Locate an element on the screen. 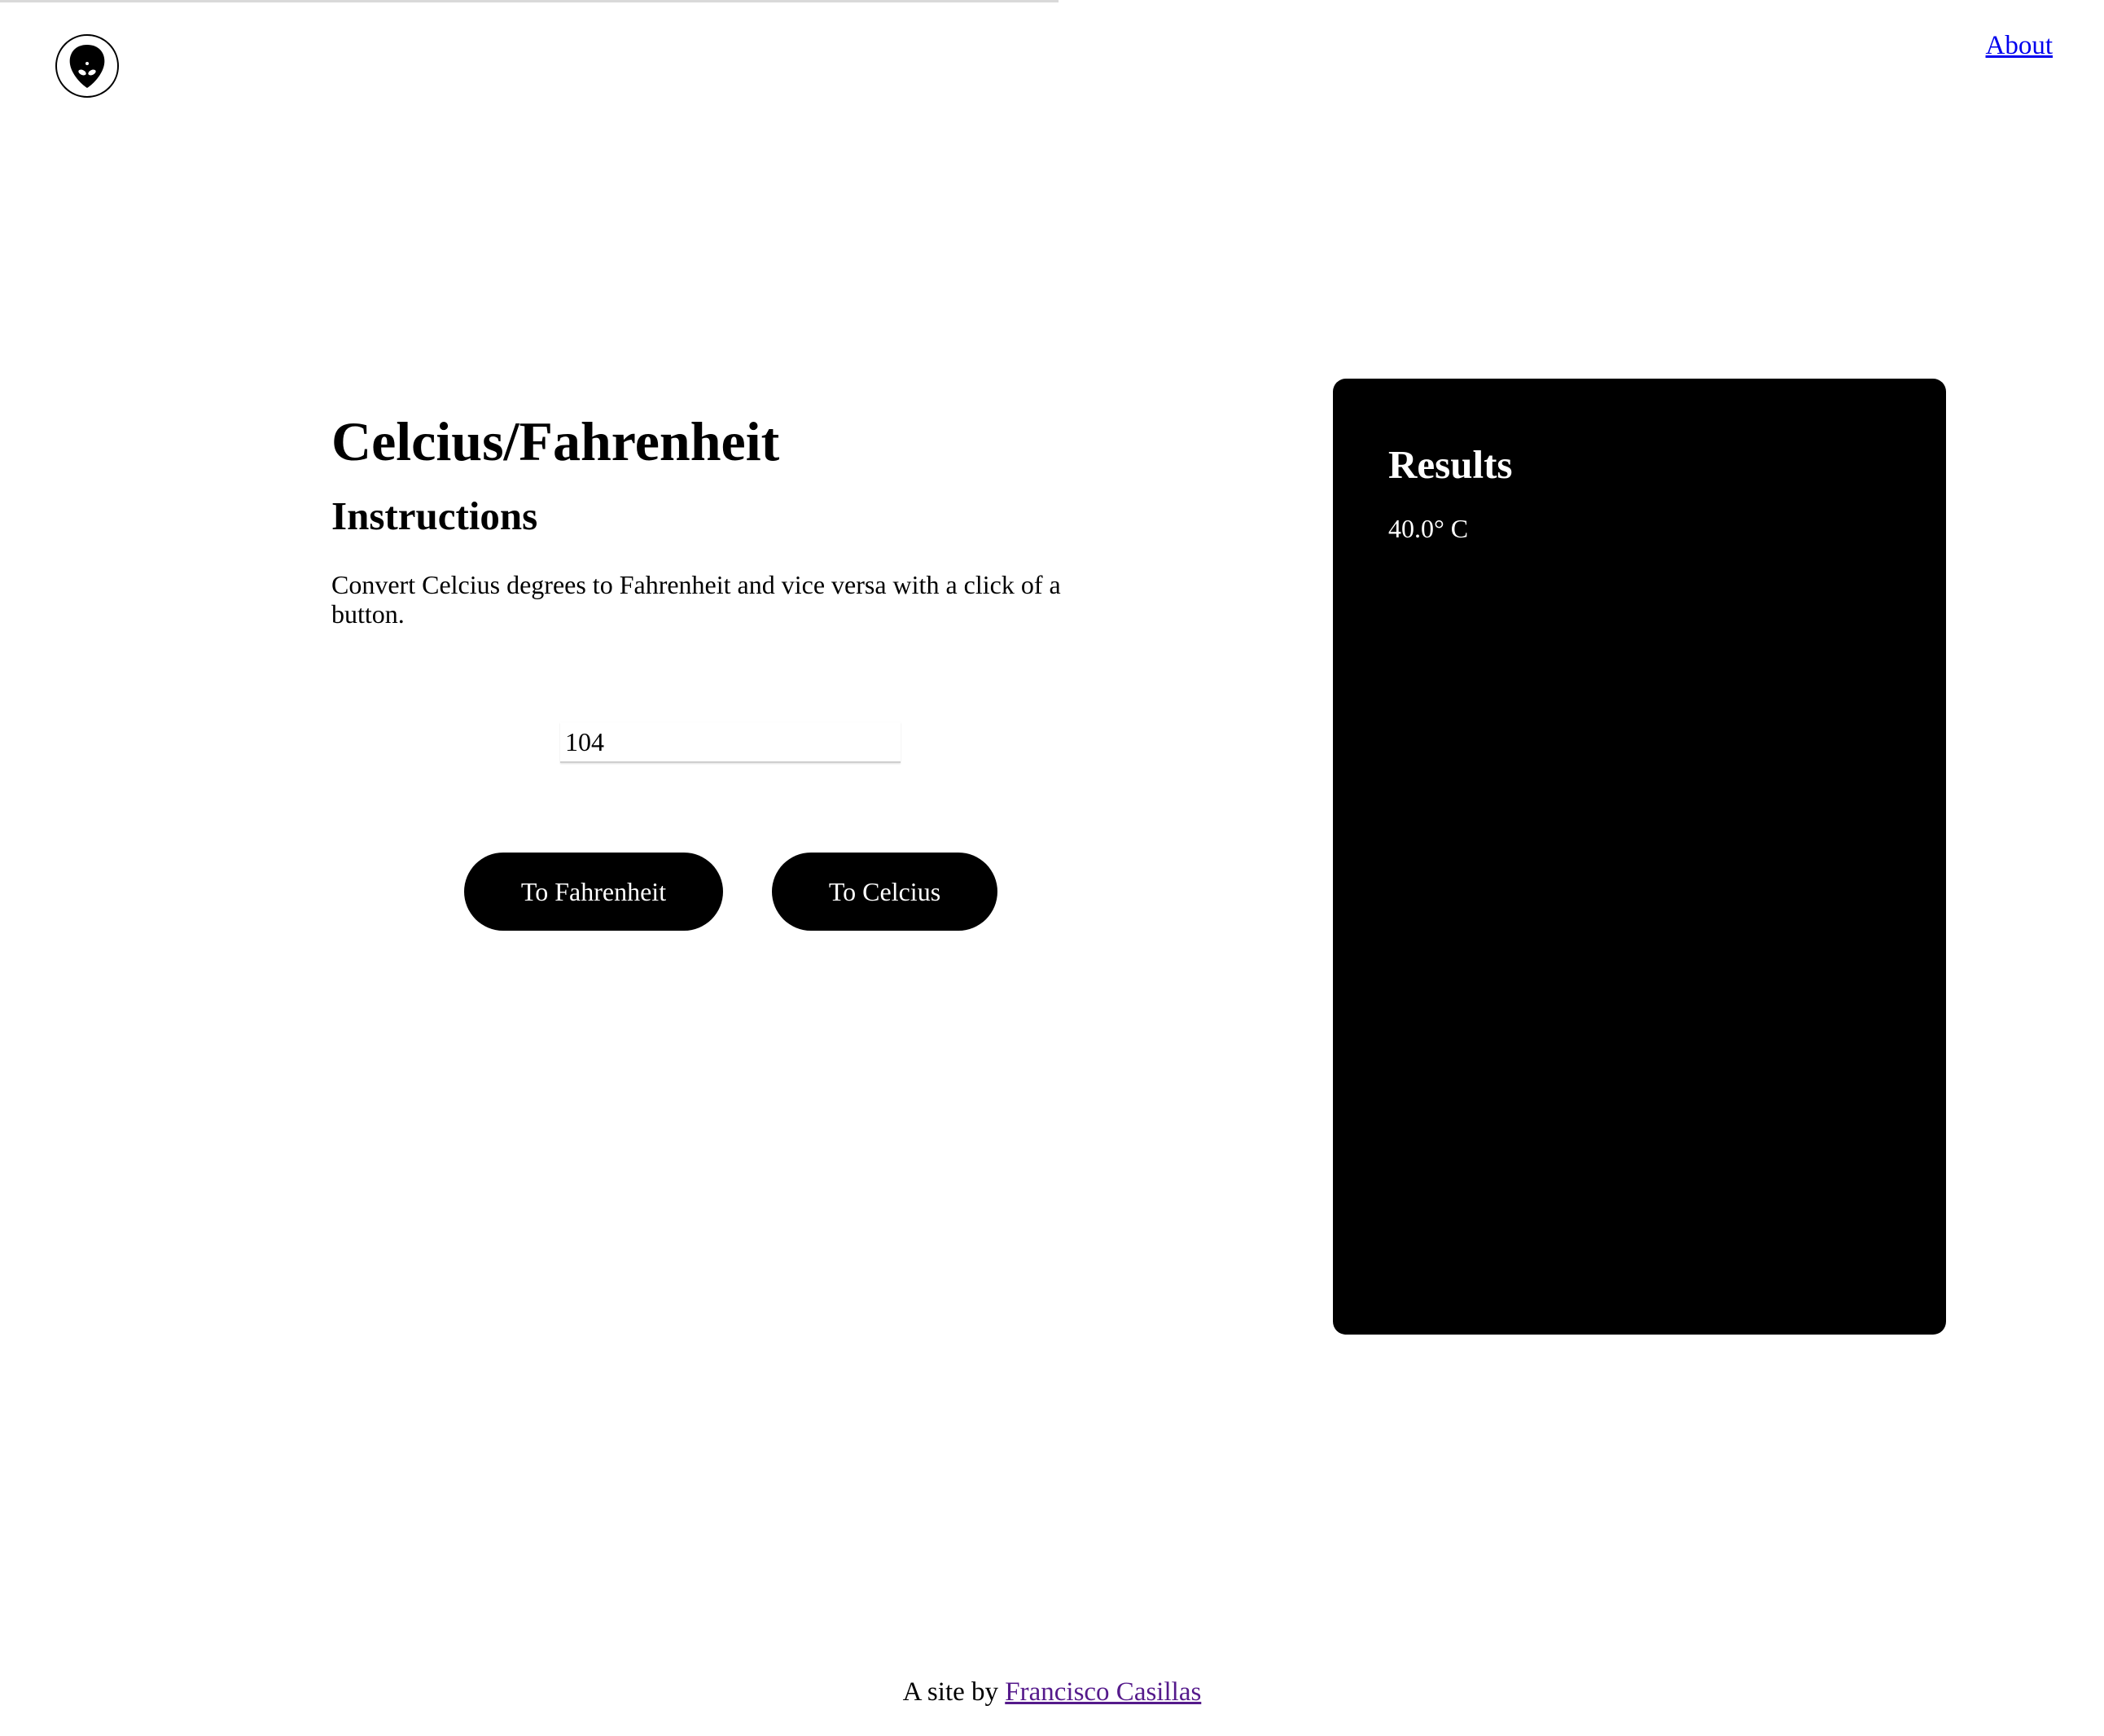 The width and height of the screenshot is (2104, 1736). footer-prefix: A site by is located at coordinates (950, 1692).